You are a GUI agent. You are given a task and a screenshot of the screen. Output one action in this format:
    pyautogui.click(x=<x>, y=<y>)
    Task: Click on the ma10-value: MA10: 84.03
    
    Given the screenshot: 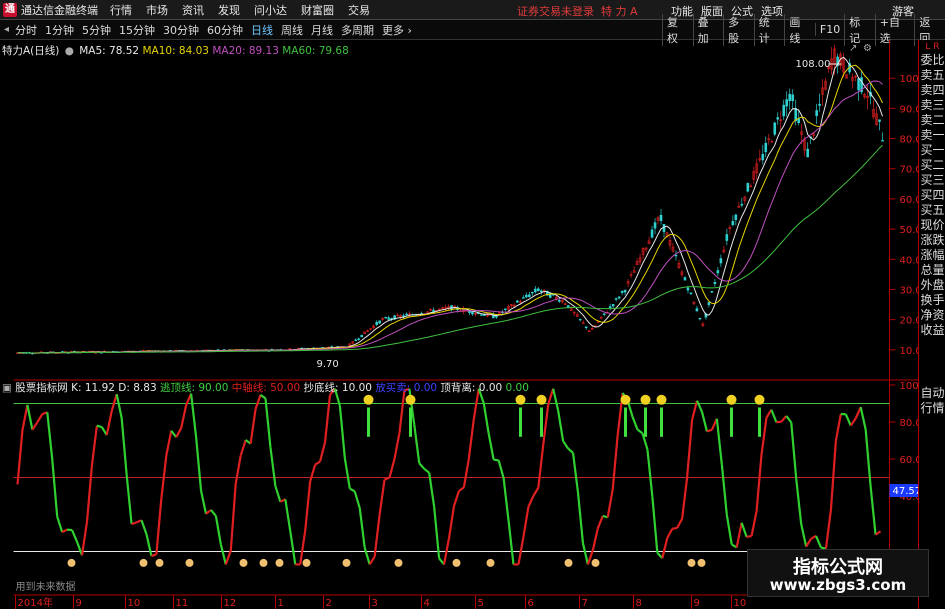 What is the action you would take?
    pyautogui.click(x=175, y=51)
    